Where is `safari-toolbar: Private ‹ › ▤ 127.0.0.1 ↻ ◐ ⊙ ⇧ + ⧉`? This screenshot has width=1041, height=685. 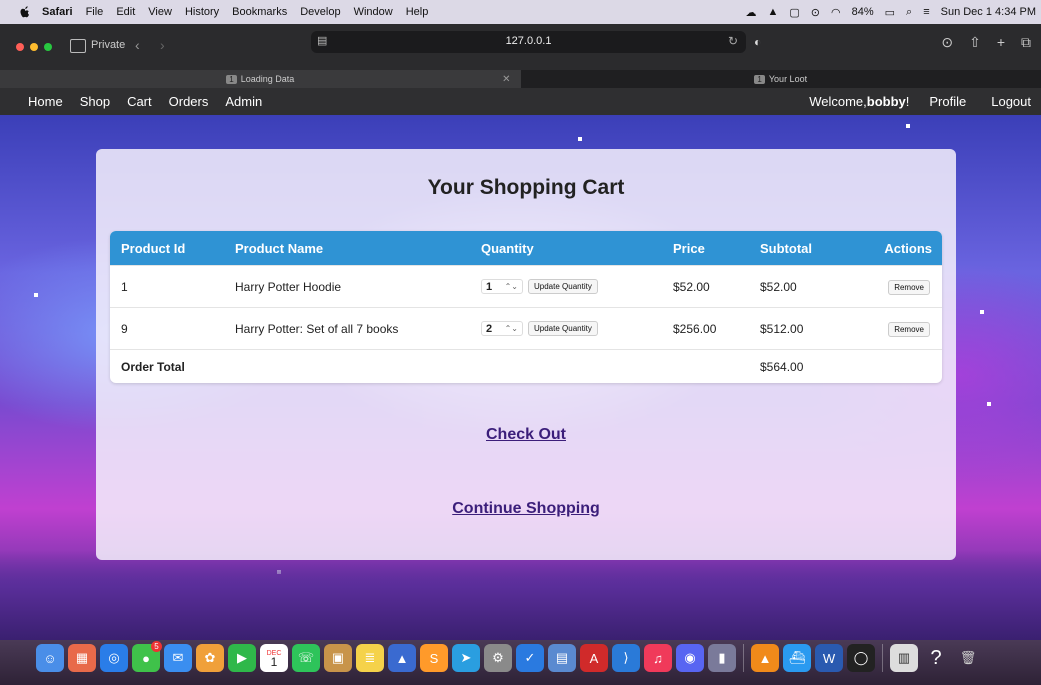 safari-toolbar: Private ‹ › ▤ 127.0.0.1 ↻ ◐ ⊙ ⇧ + ⧉ is located at coordinates (520, 47).